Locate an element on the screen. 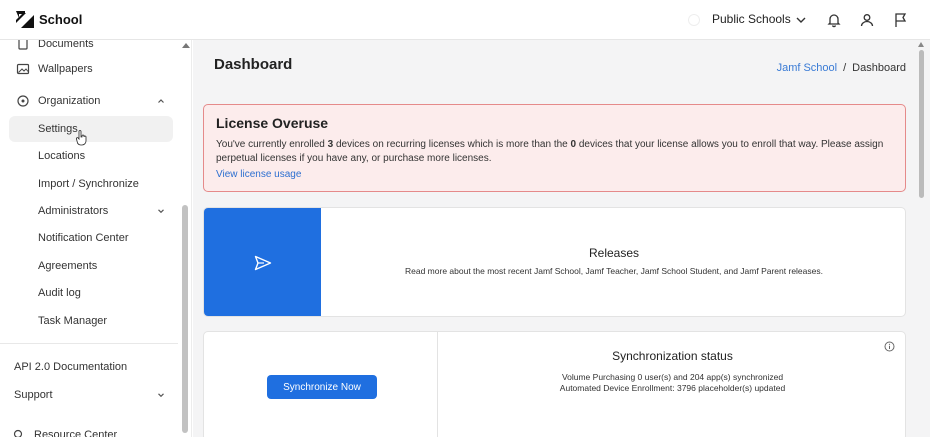  organization-icon is located at coordinates (23, 101).